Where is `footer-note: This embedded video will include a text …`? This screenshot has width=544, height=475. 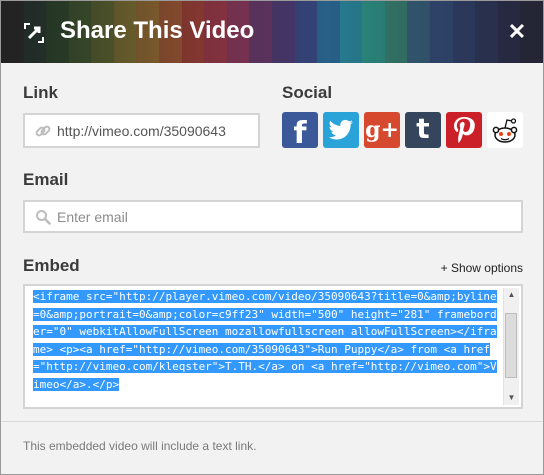
footer-note: This embedded video will include a text … is located at coordinates (140, 446).